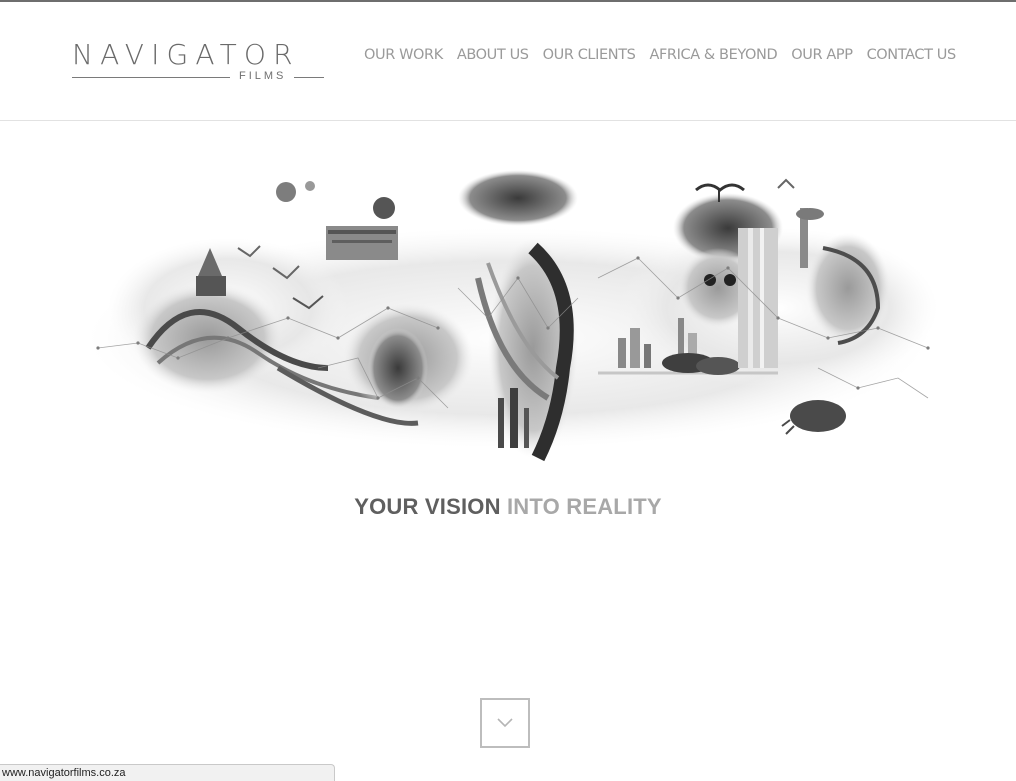 Image resolution: width=1016 pixels, height=781 pixels. I want to click on nav-our-app: OUR APP, so click(822, 55).